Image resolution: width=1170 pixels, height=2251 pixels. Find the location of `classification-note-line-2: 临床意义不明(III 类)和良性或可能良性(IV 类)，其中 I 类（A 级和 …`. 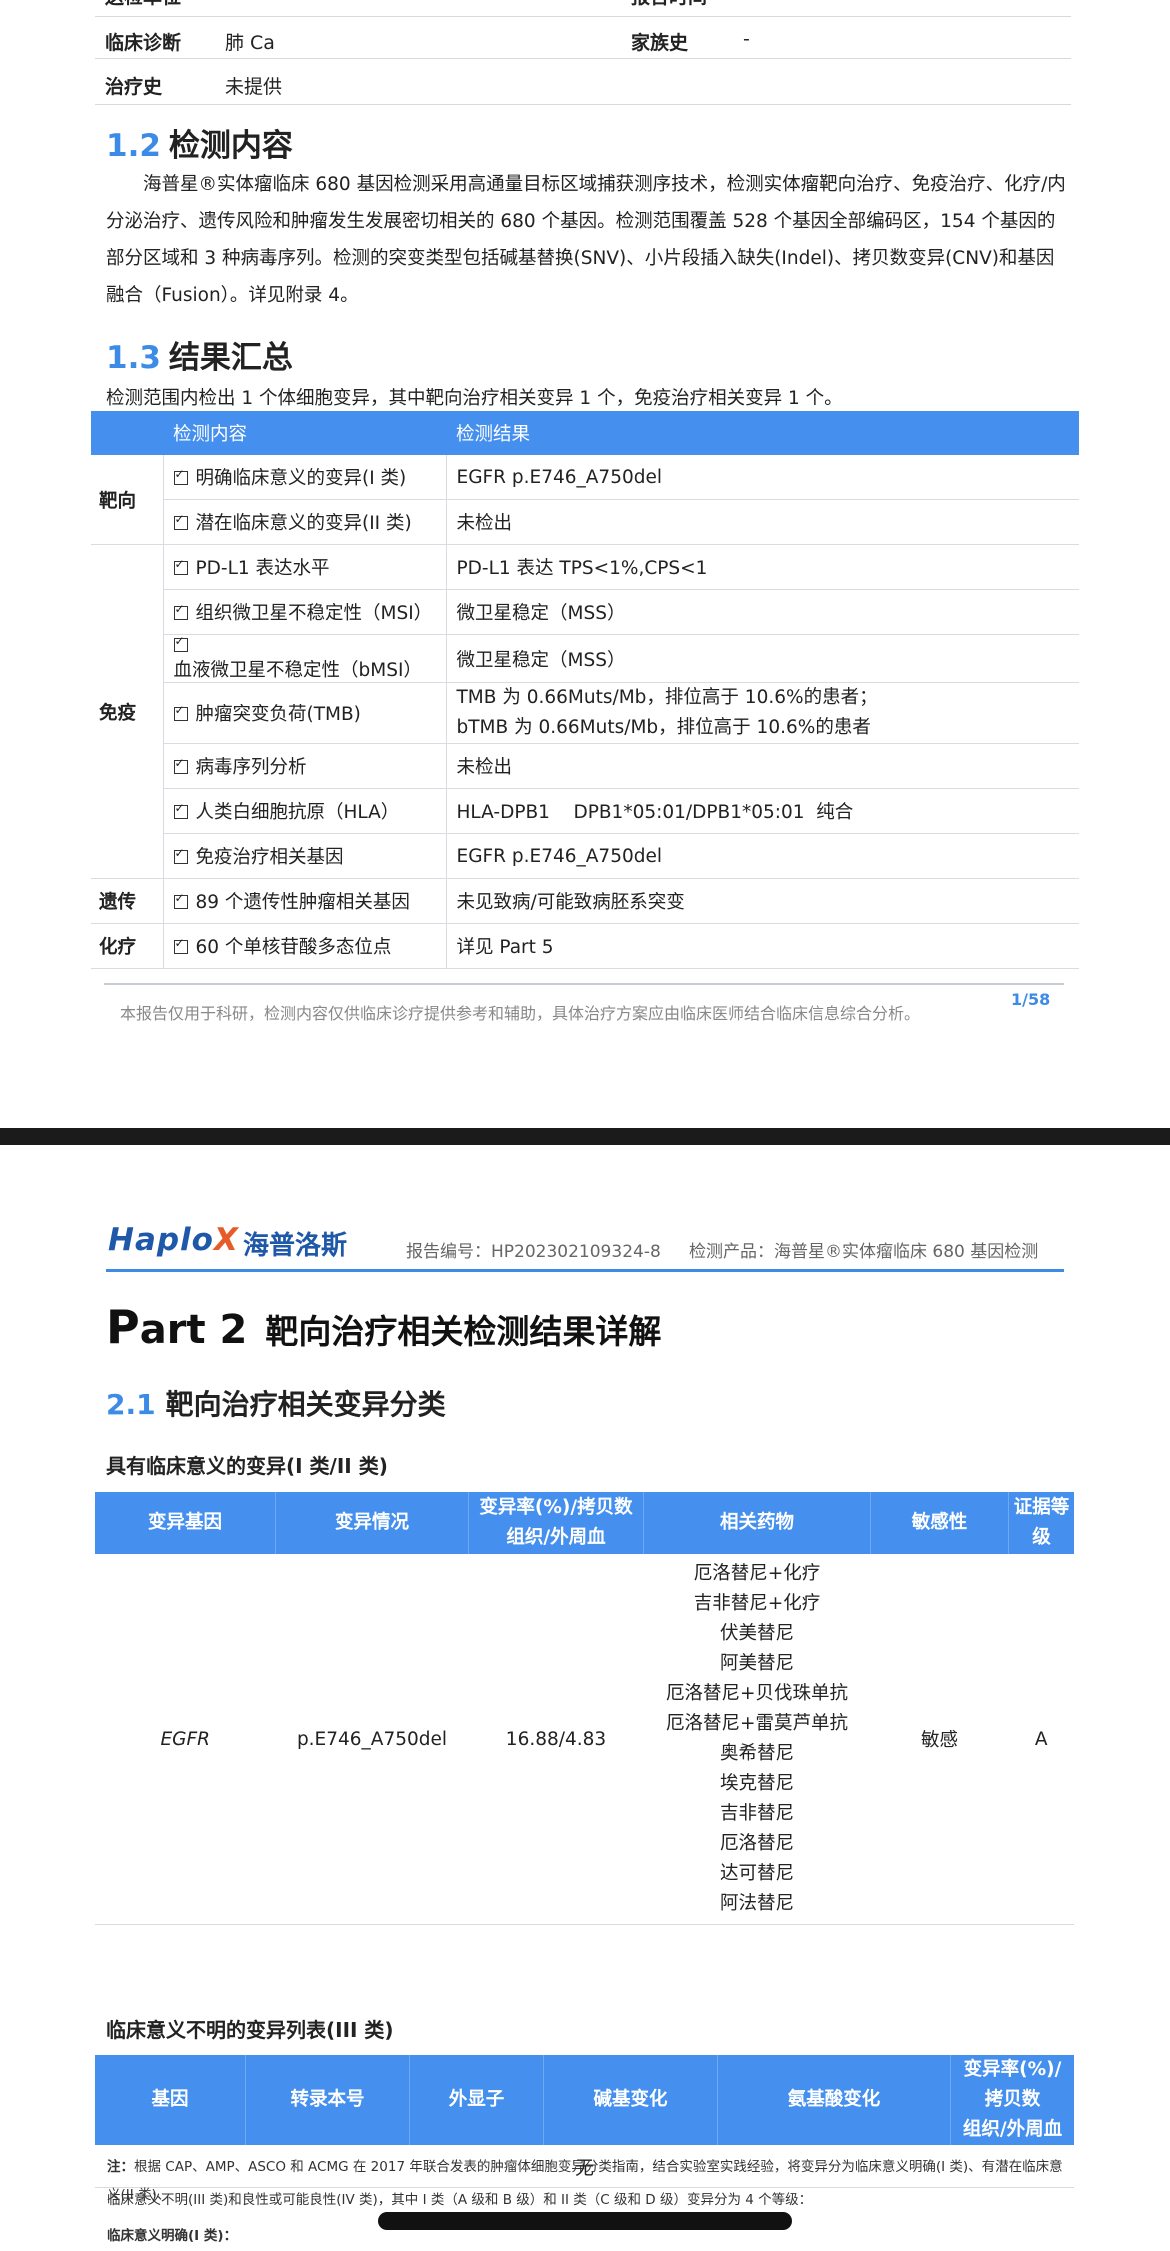

classification-note-line-2: 临床意义不明(III 类)和良性或可能良性(IV 类)，其中 I 类（A 级和 … is located at coordinates (460, 2200).